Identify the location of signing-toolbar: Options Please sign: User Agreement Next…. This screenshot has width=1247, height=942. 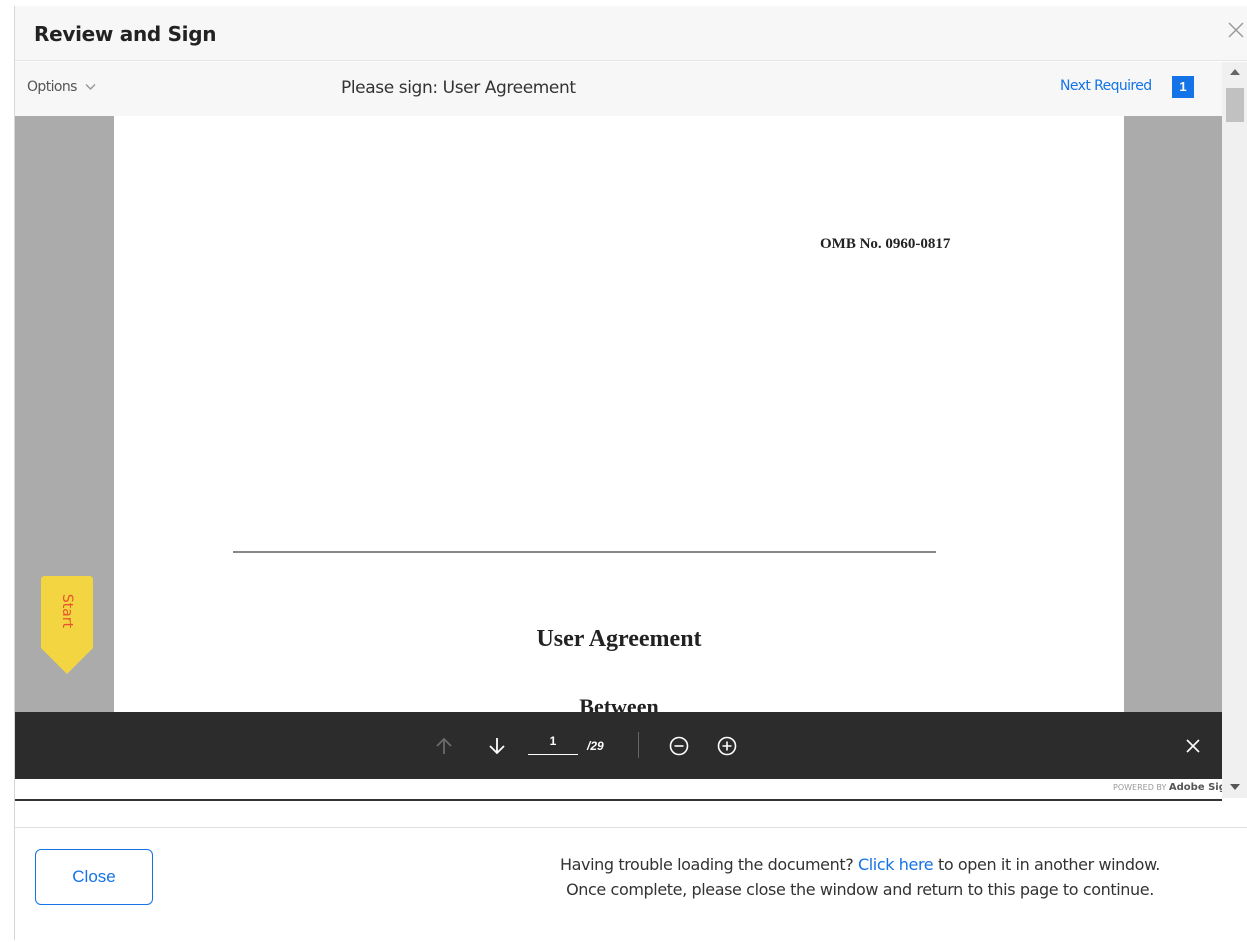
(618, 89).